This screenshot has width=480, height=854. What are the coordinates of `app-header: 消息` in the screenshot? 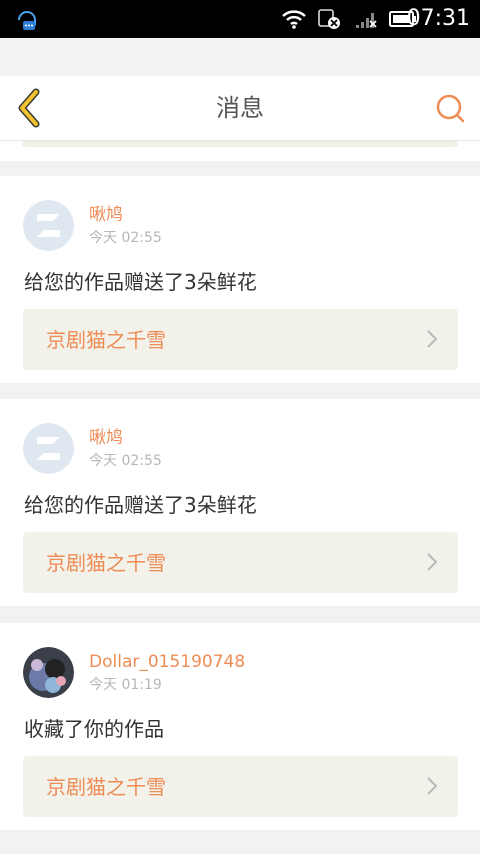 It's located at (240, 108).